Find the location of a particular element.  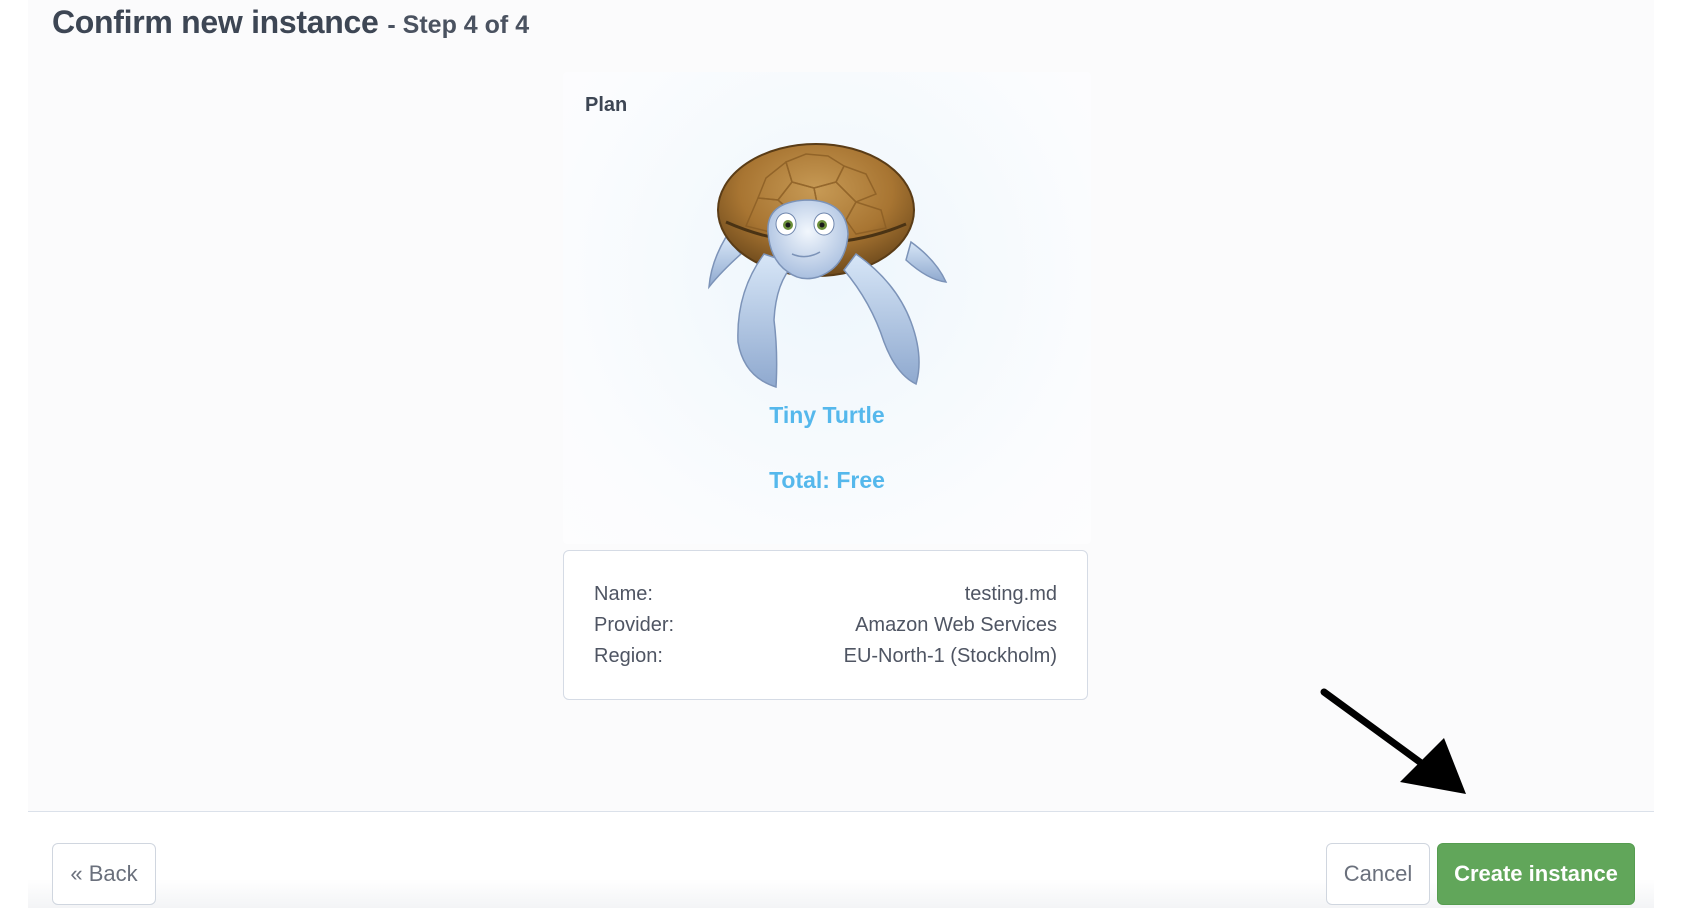

page-header: Confirm new instance - Step 4 of 4 is located at coordinates (290, 22).